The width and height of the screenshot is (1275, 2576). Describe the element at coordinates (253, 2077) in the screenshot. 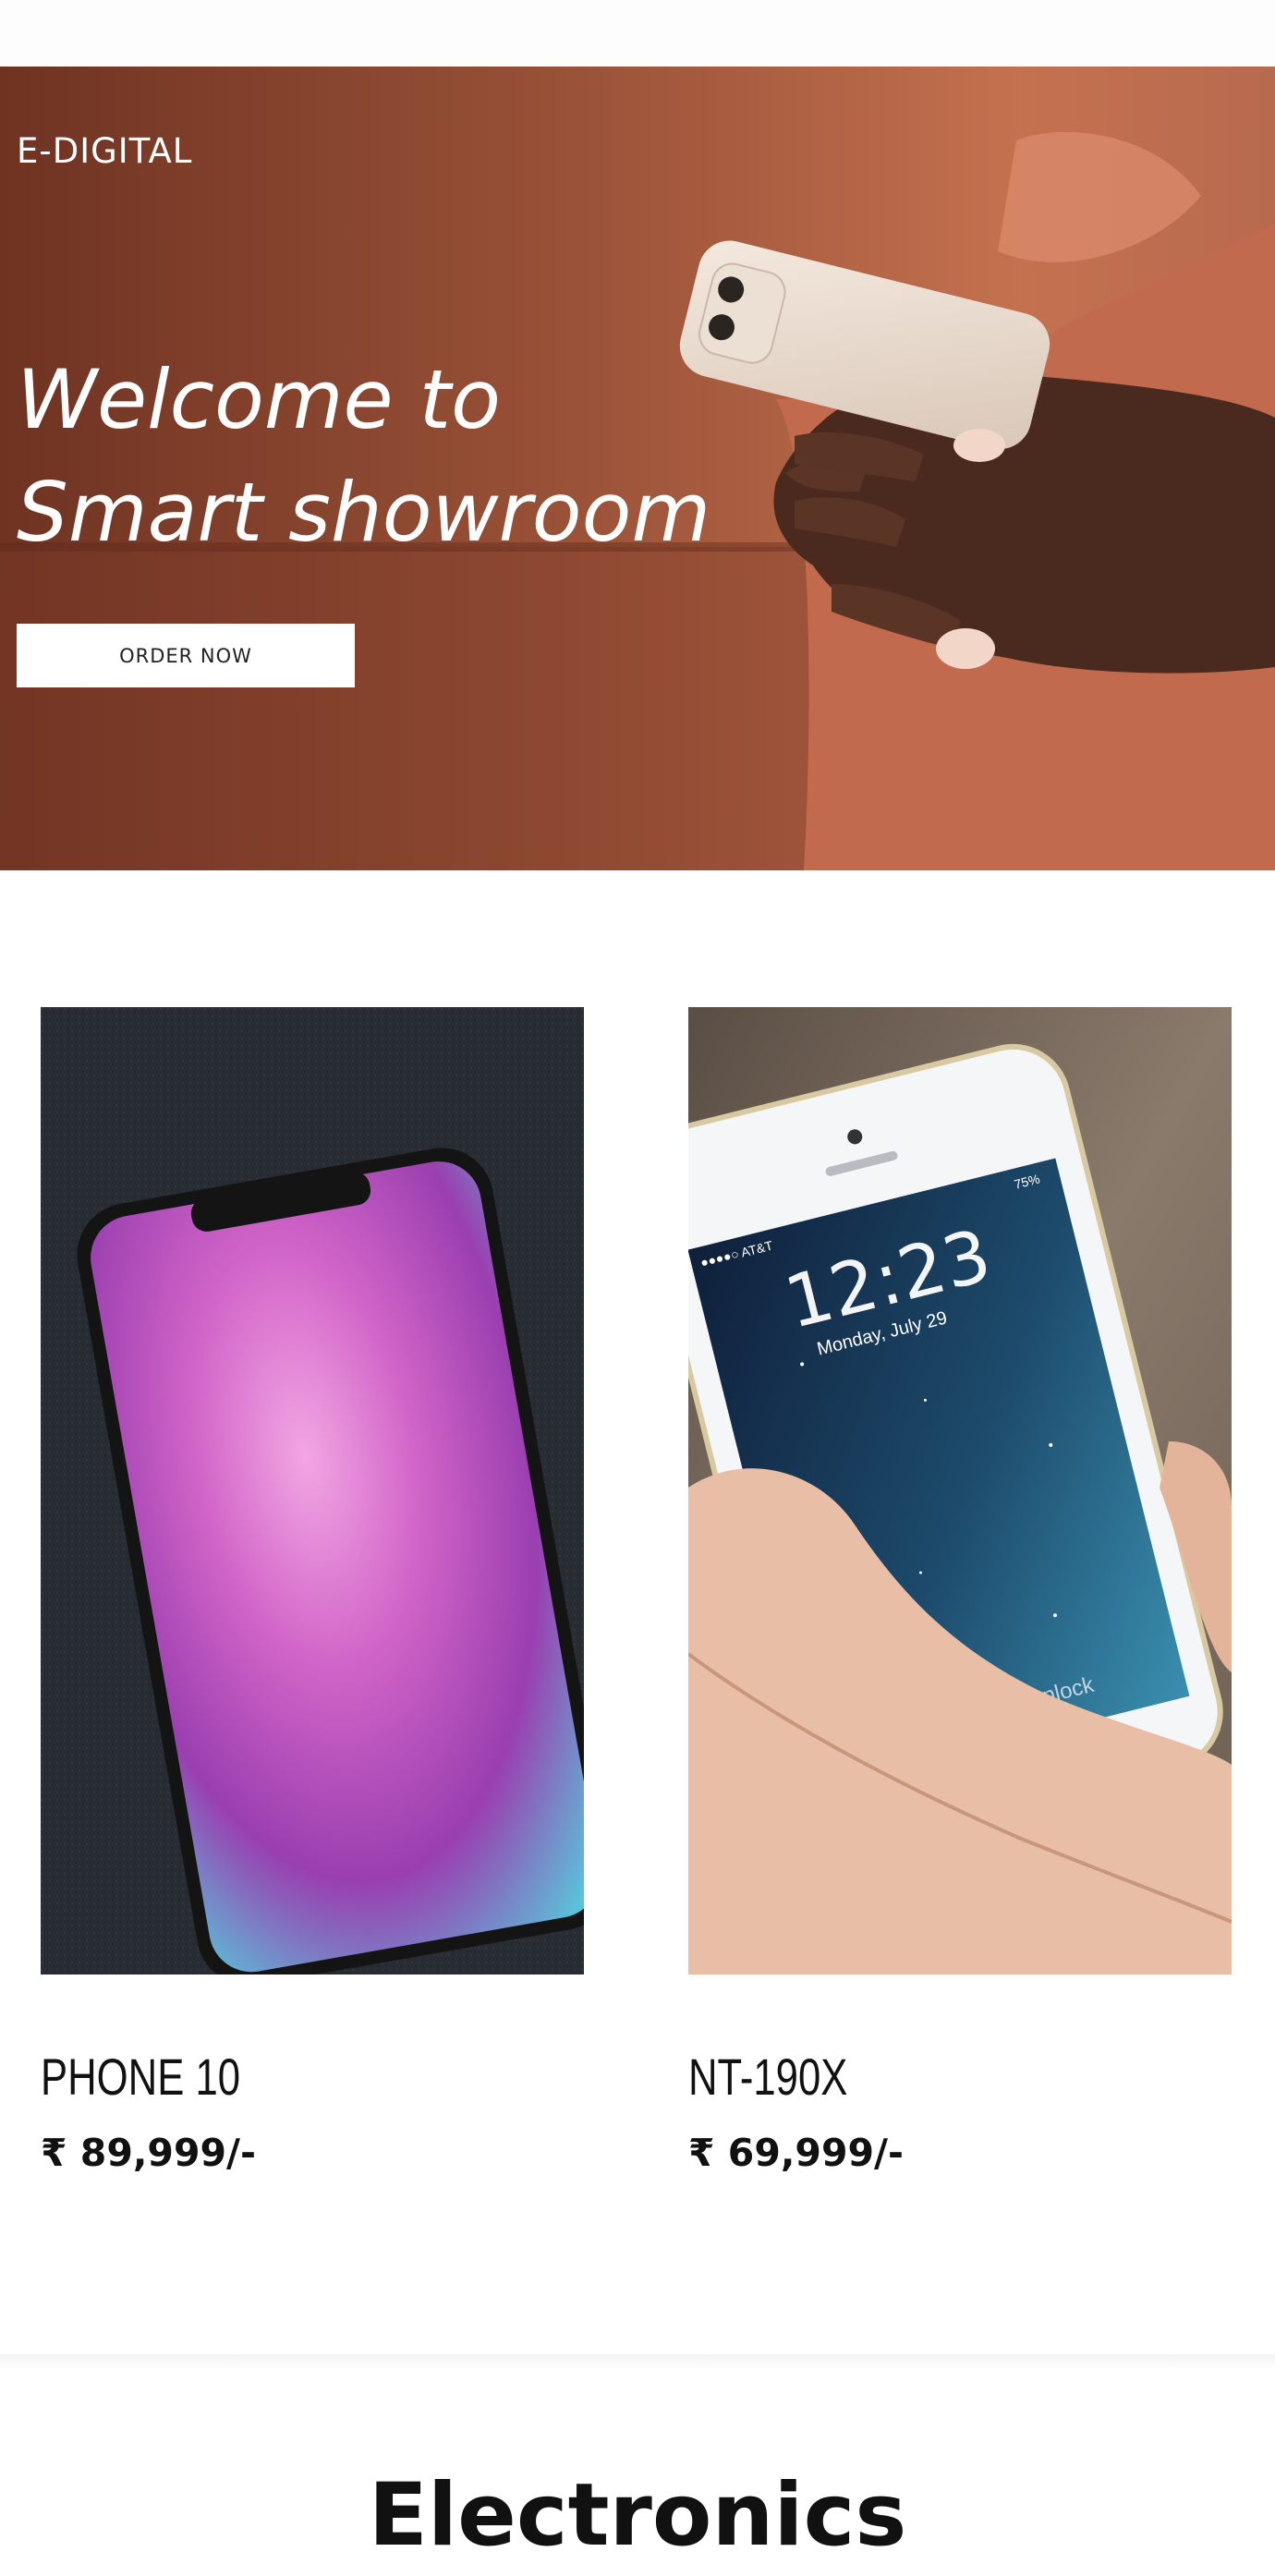

I see `product-name: PHONE 10` at that location.